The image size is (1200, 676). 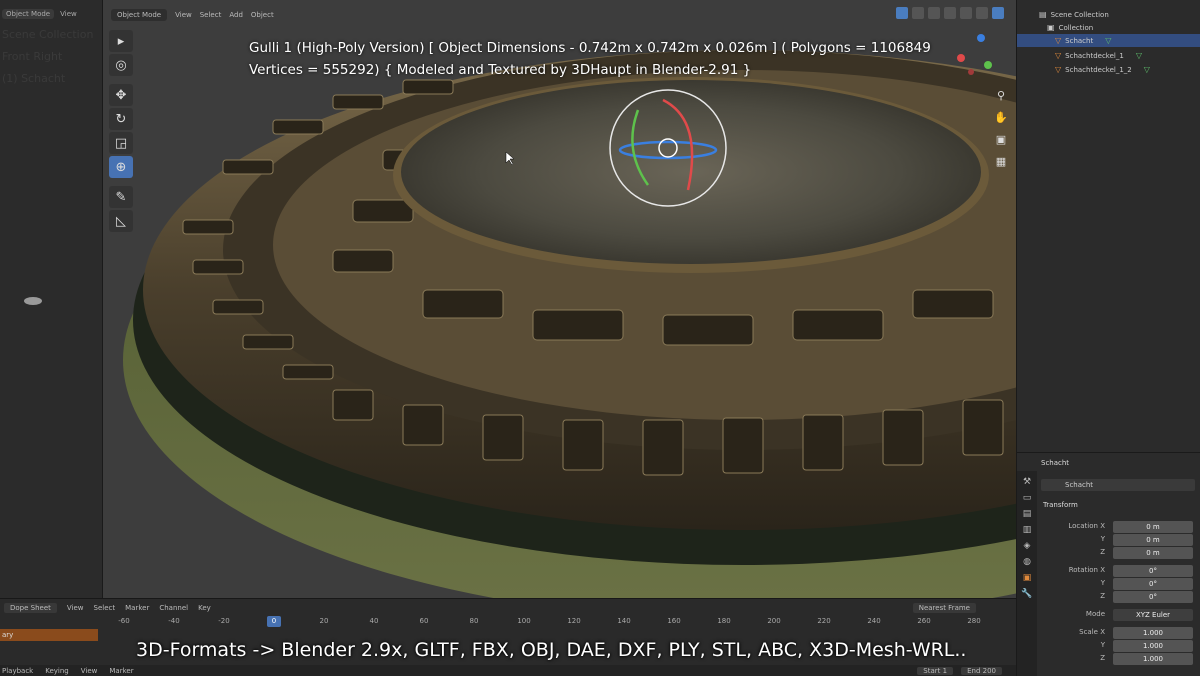 I want to click on menu-channel: Channel, so click(x=173, y=608).